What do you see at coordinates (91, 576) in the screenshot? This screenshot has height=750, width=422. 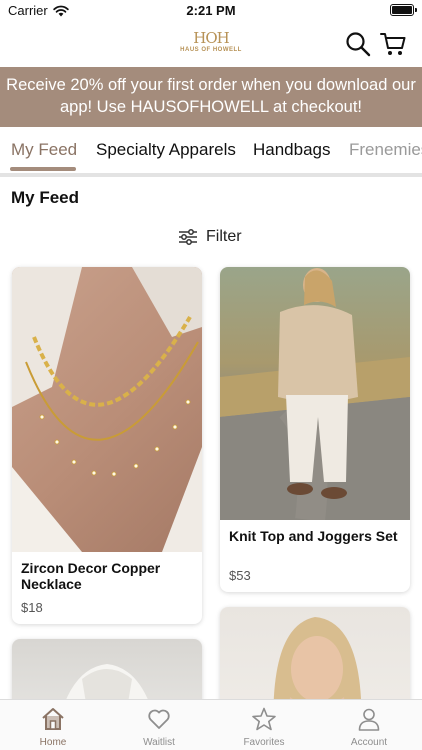 I see `product-name: Zircon Decor Copper Necklace` at bounding box center [91, 576].